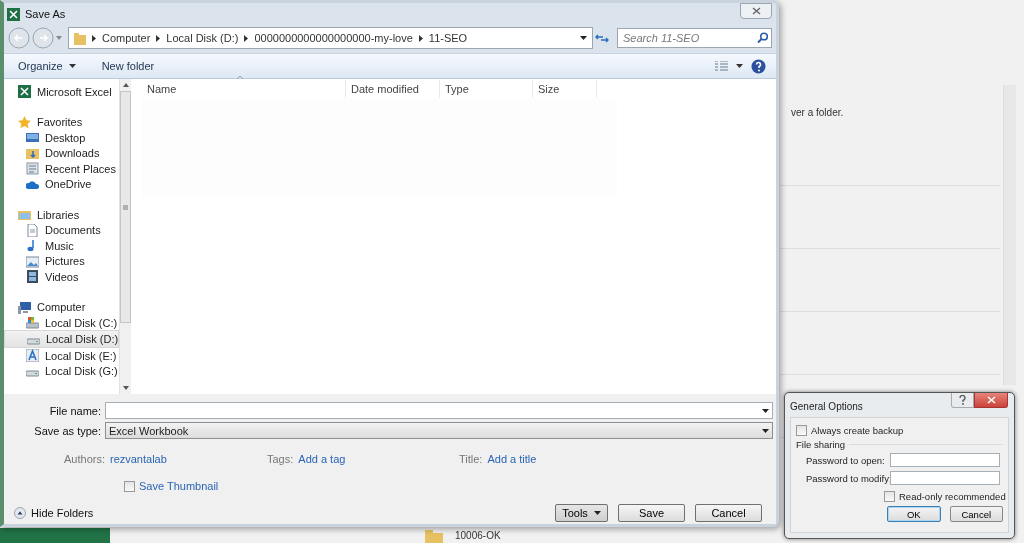  I want to click on sidebar-item: Microsoft Excel, so click(62, 92).